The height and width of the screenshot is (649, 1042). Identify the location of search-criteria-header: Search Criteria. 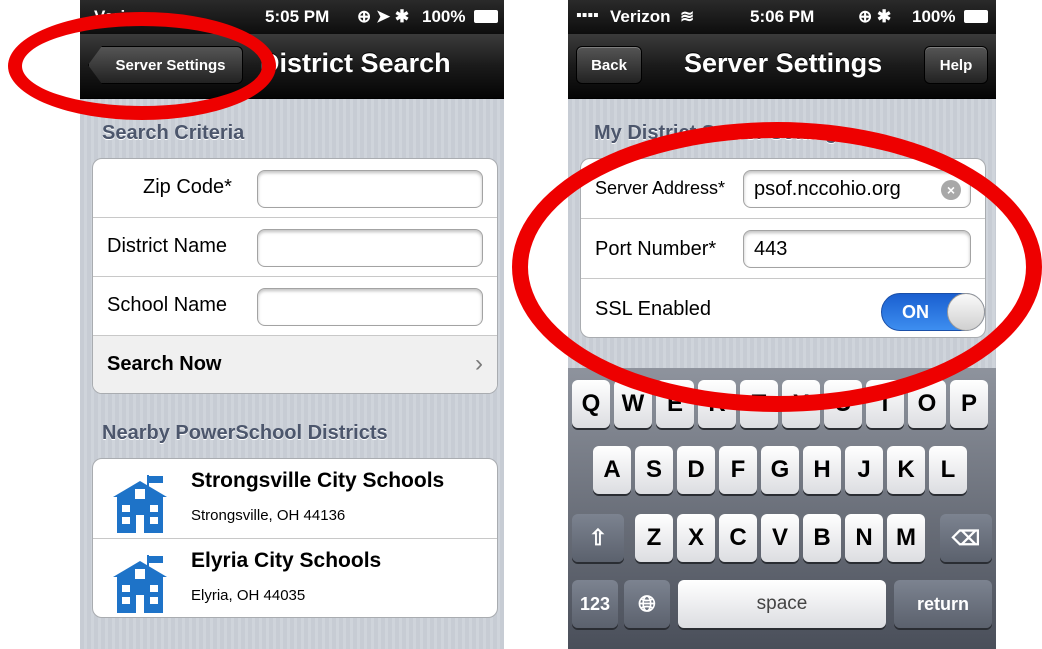
(173, 133).